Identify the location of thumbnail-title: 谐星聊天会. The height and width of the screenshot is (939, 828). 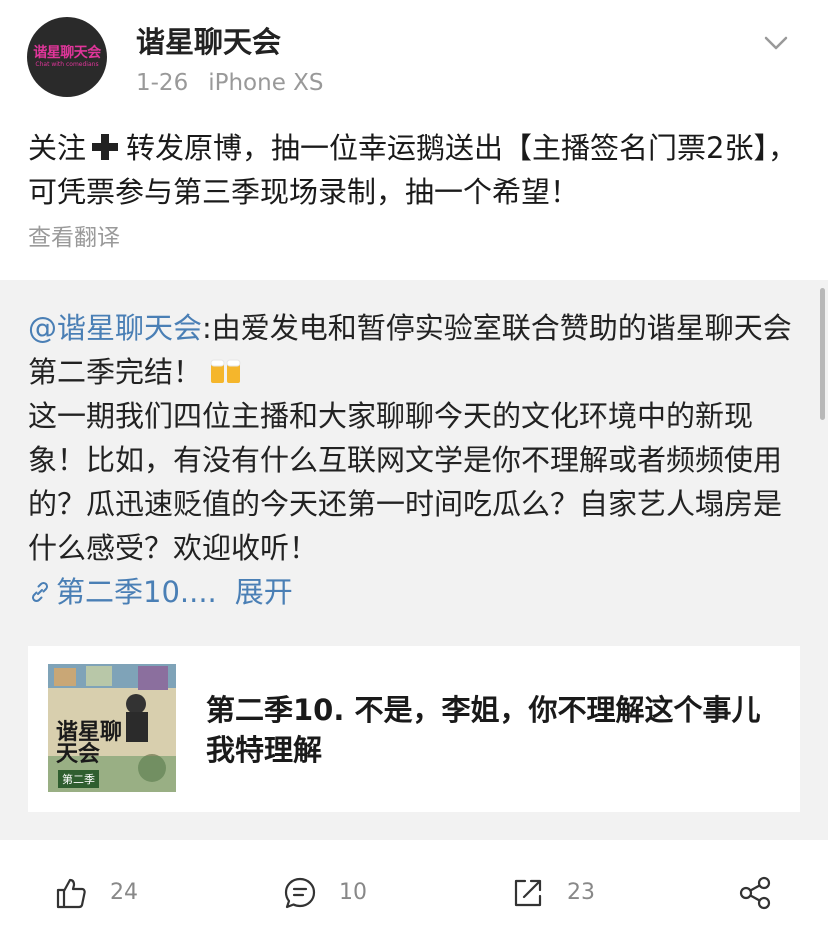
(89, 743).